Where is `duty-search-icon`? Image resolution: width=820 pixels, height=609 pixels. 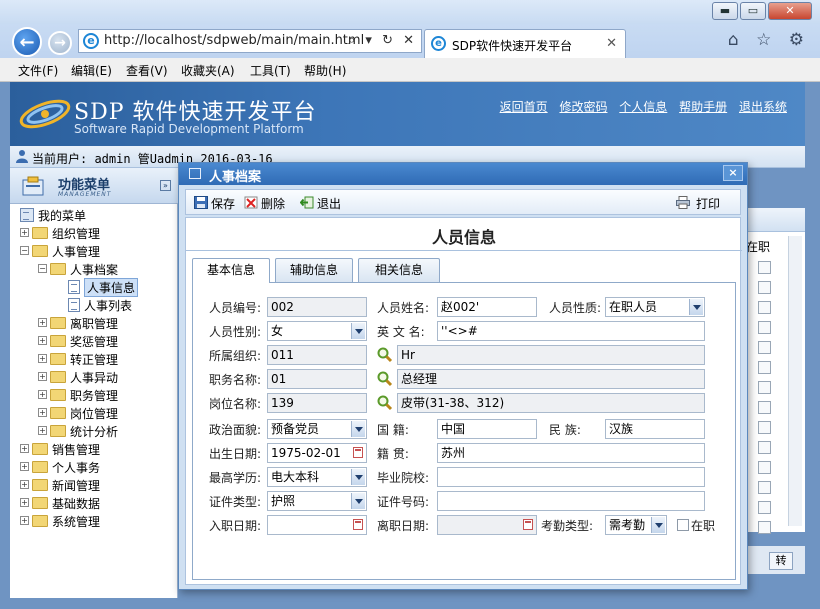 duty-search-icon is located at coordinates (385, 379).